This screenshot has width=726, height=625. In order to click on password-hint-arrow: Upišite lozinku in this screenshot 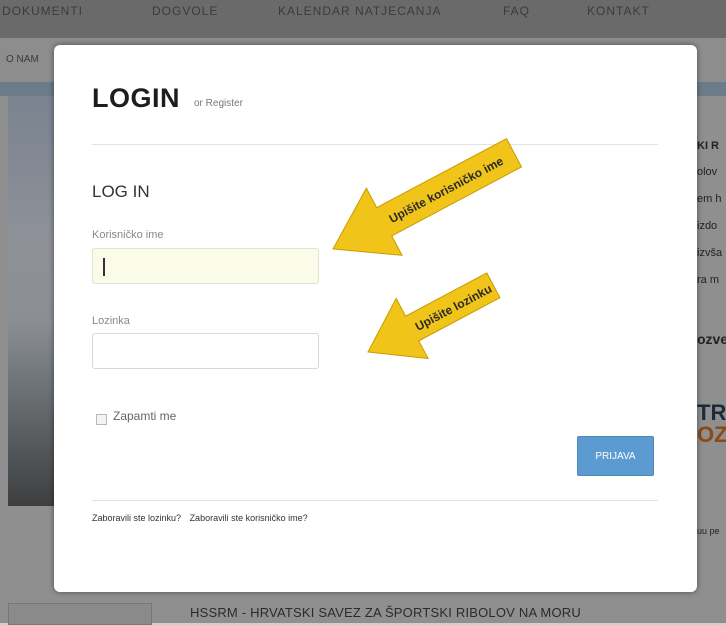, I will do `click(440, 315)`.